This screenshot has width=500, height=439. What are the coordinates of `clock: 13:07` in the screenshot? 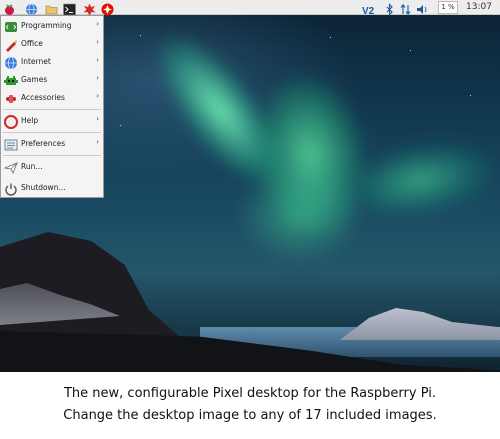 It's located at (479, 7).